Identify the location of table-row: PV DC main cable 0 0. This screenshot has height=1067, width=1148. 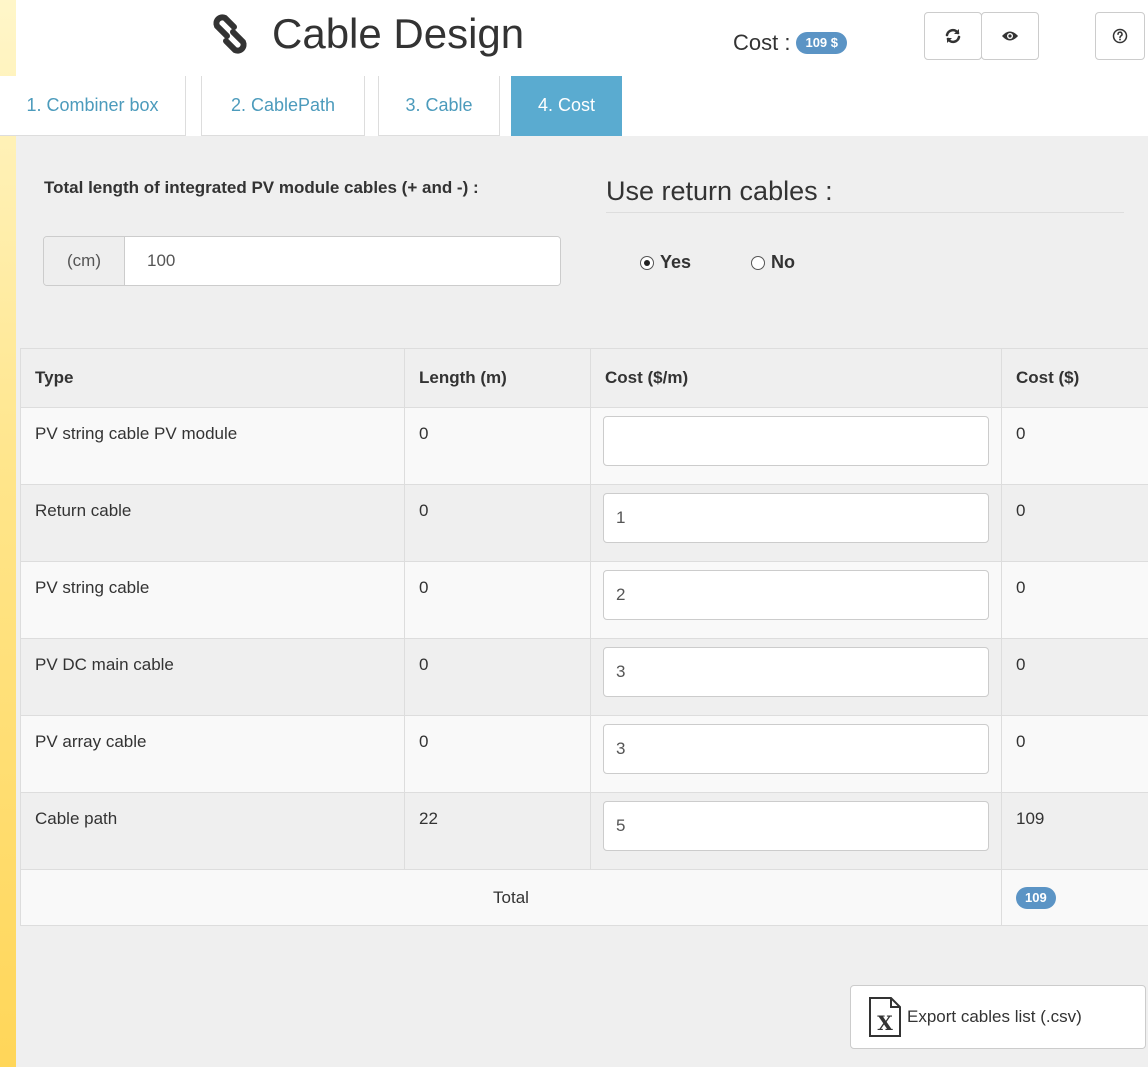
(584, 677).